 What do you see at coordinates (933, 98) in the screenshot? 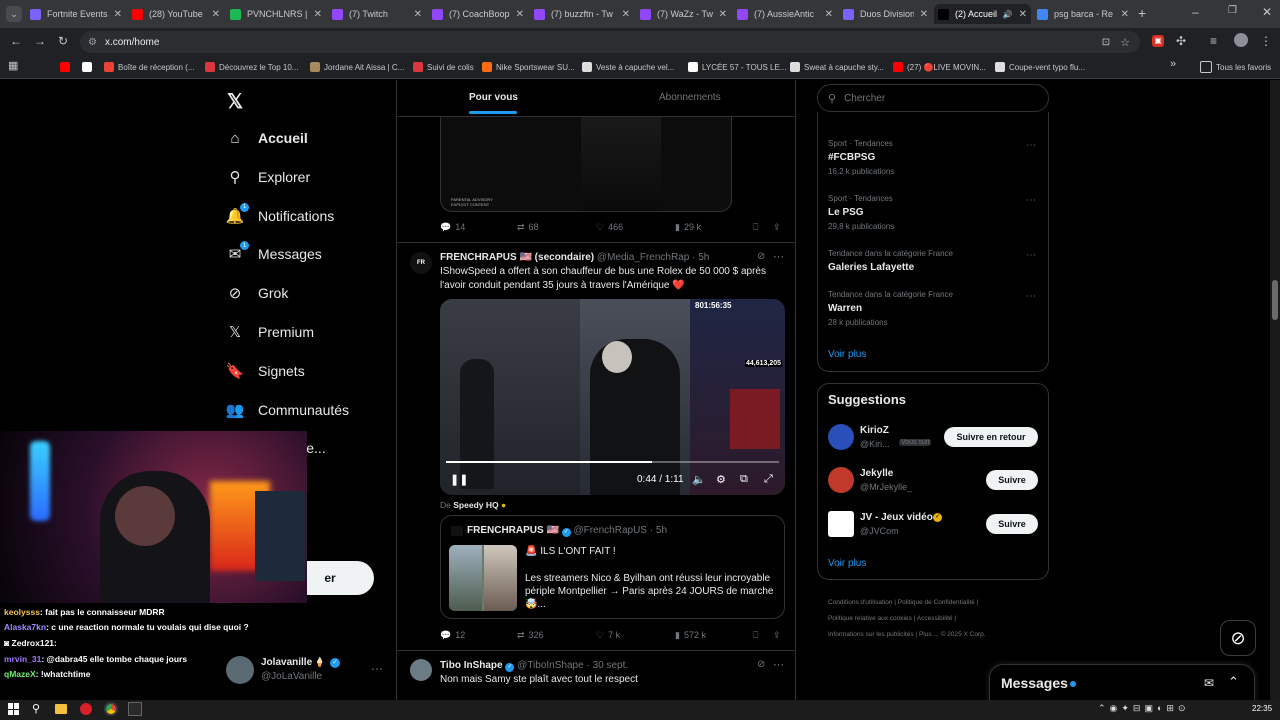
I see `search-box: ⚲ Chercher` at bounding box center [933, 98].